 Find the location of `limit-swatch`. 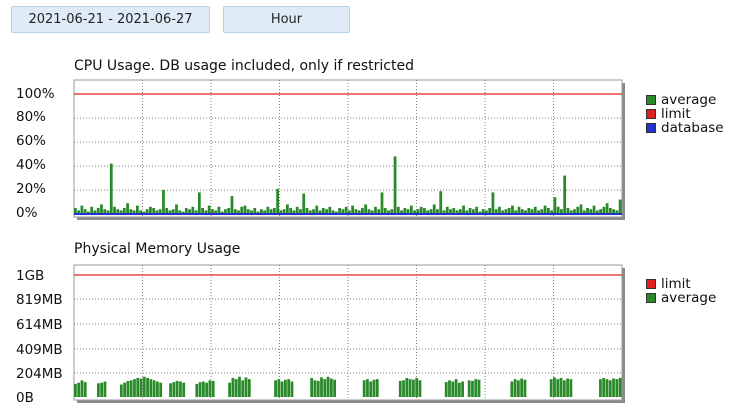

limit-swatch is located at coordinates (651, 114).